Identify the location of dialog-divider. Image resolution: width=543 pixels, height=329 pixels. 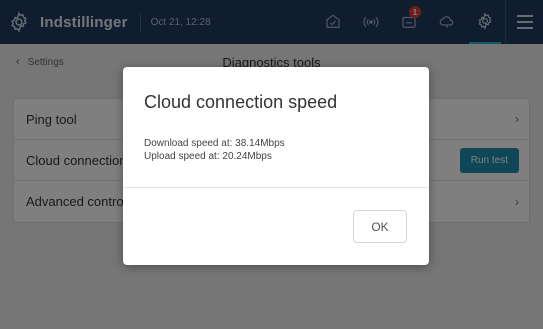
(276, 187).